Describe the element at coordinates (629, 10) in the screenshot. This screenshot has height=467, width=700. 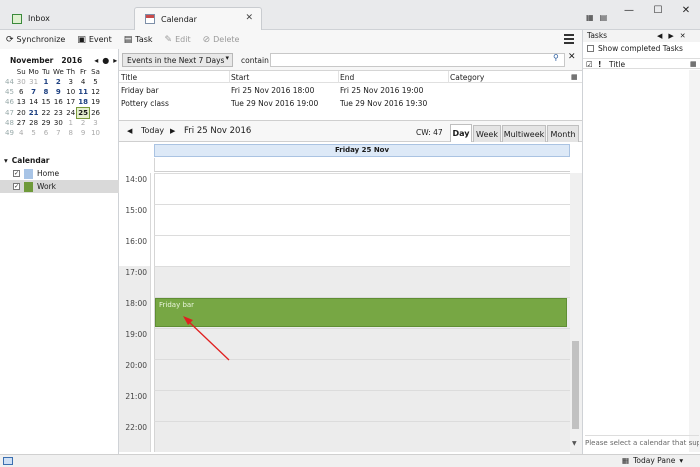
I see `minimize-button: —` at that location.